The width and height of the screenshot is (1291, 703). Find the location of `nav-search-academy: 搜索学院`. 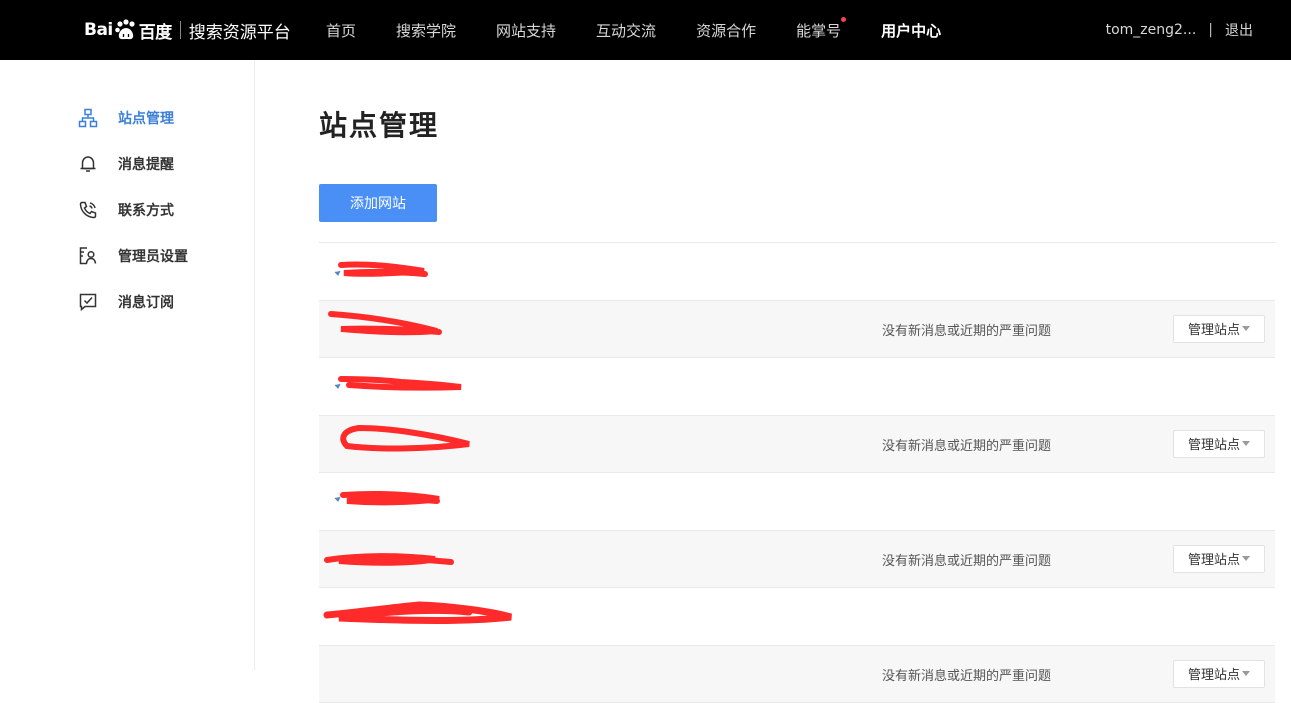

nav-search-academy: 搜索学院 is located at coordinates (426, 30).